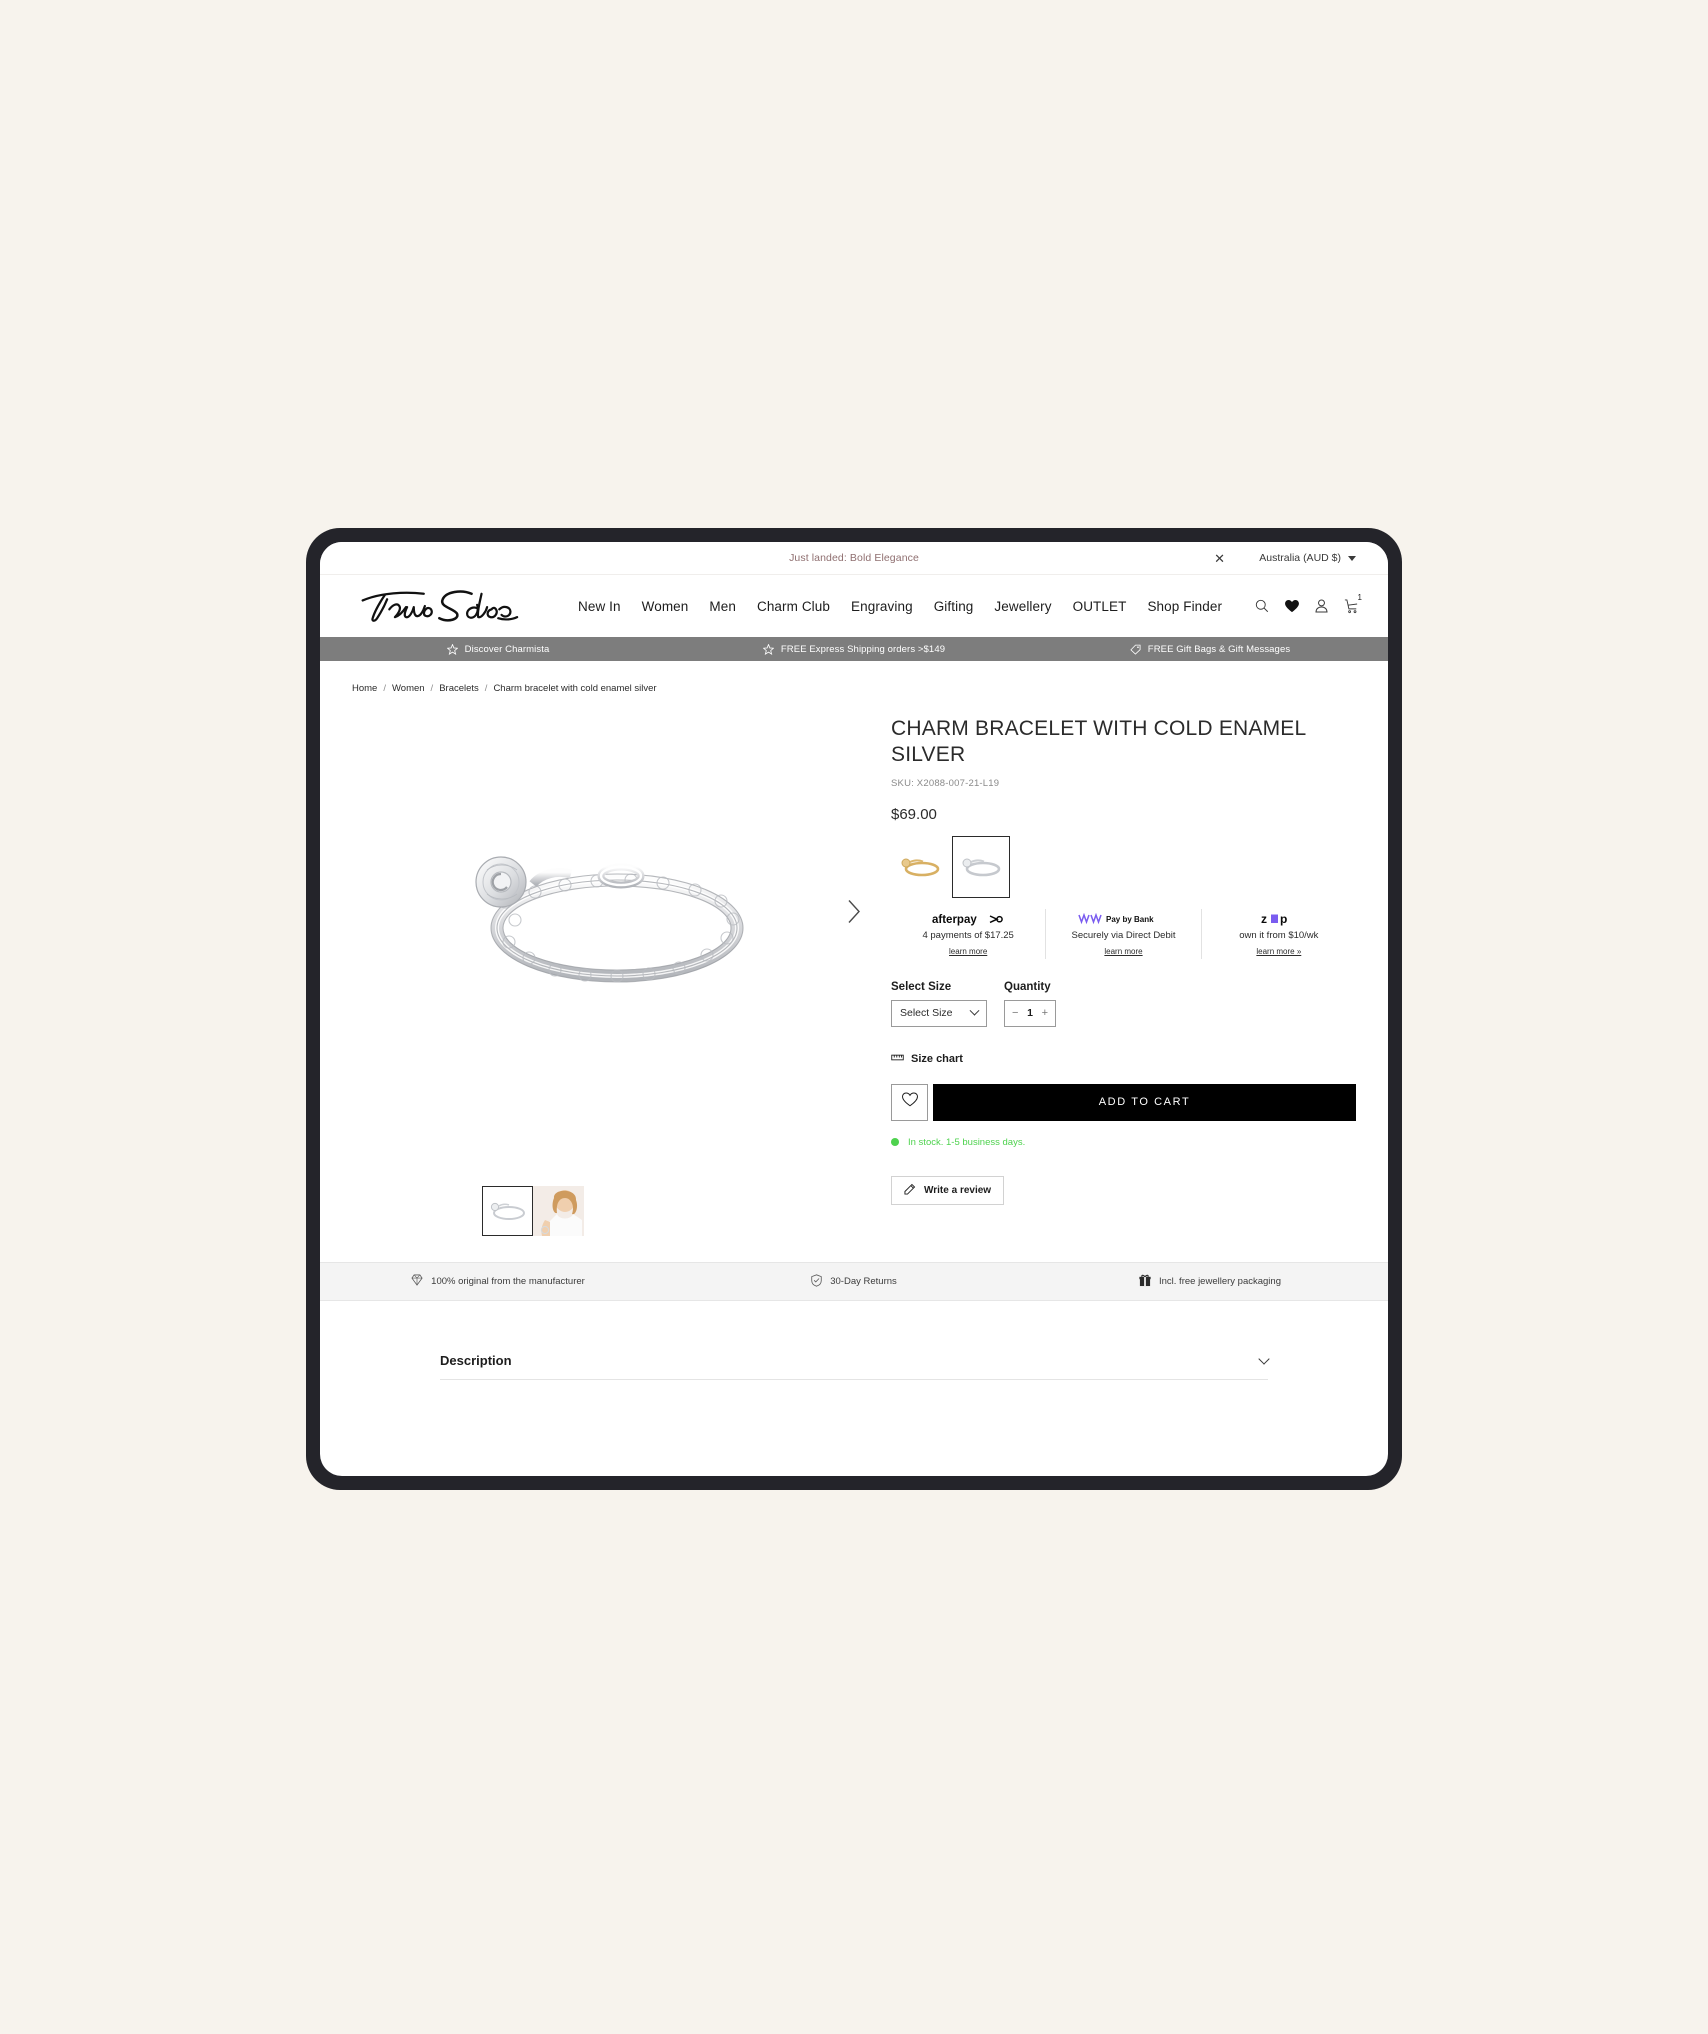 The image size is (1708, 2034). Describe the element at coordinates (610, 914) in the screenshot. I see `product-image-bracelet` at that location.